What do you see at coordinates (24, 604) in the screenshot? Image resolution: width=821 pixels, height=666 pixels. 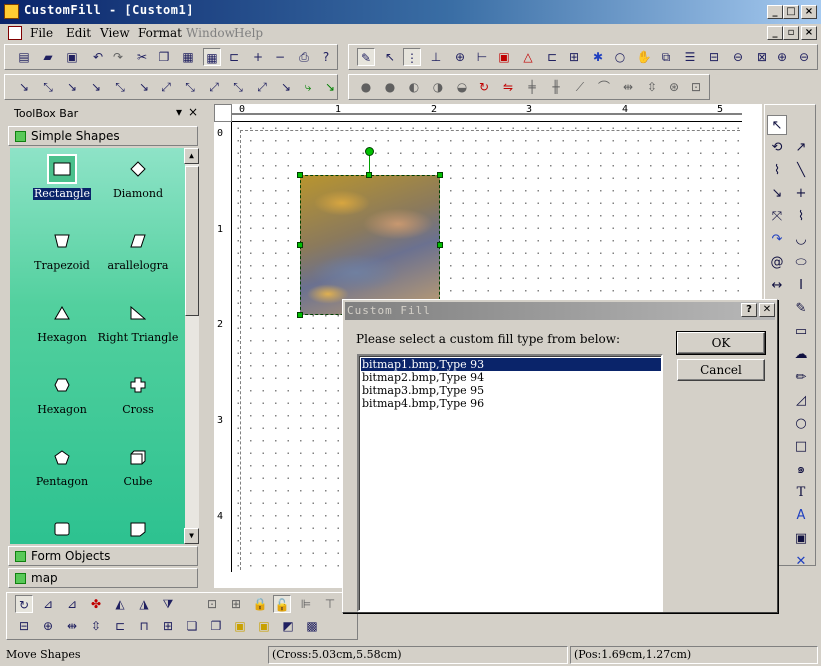 I see `rotate-tool-icon: ↻` at bounding box center [24, 604].